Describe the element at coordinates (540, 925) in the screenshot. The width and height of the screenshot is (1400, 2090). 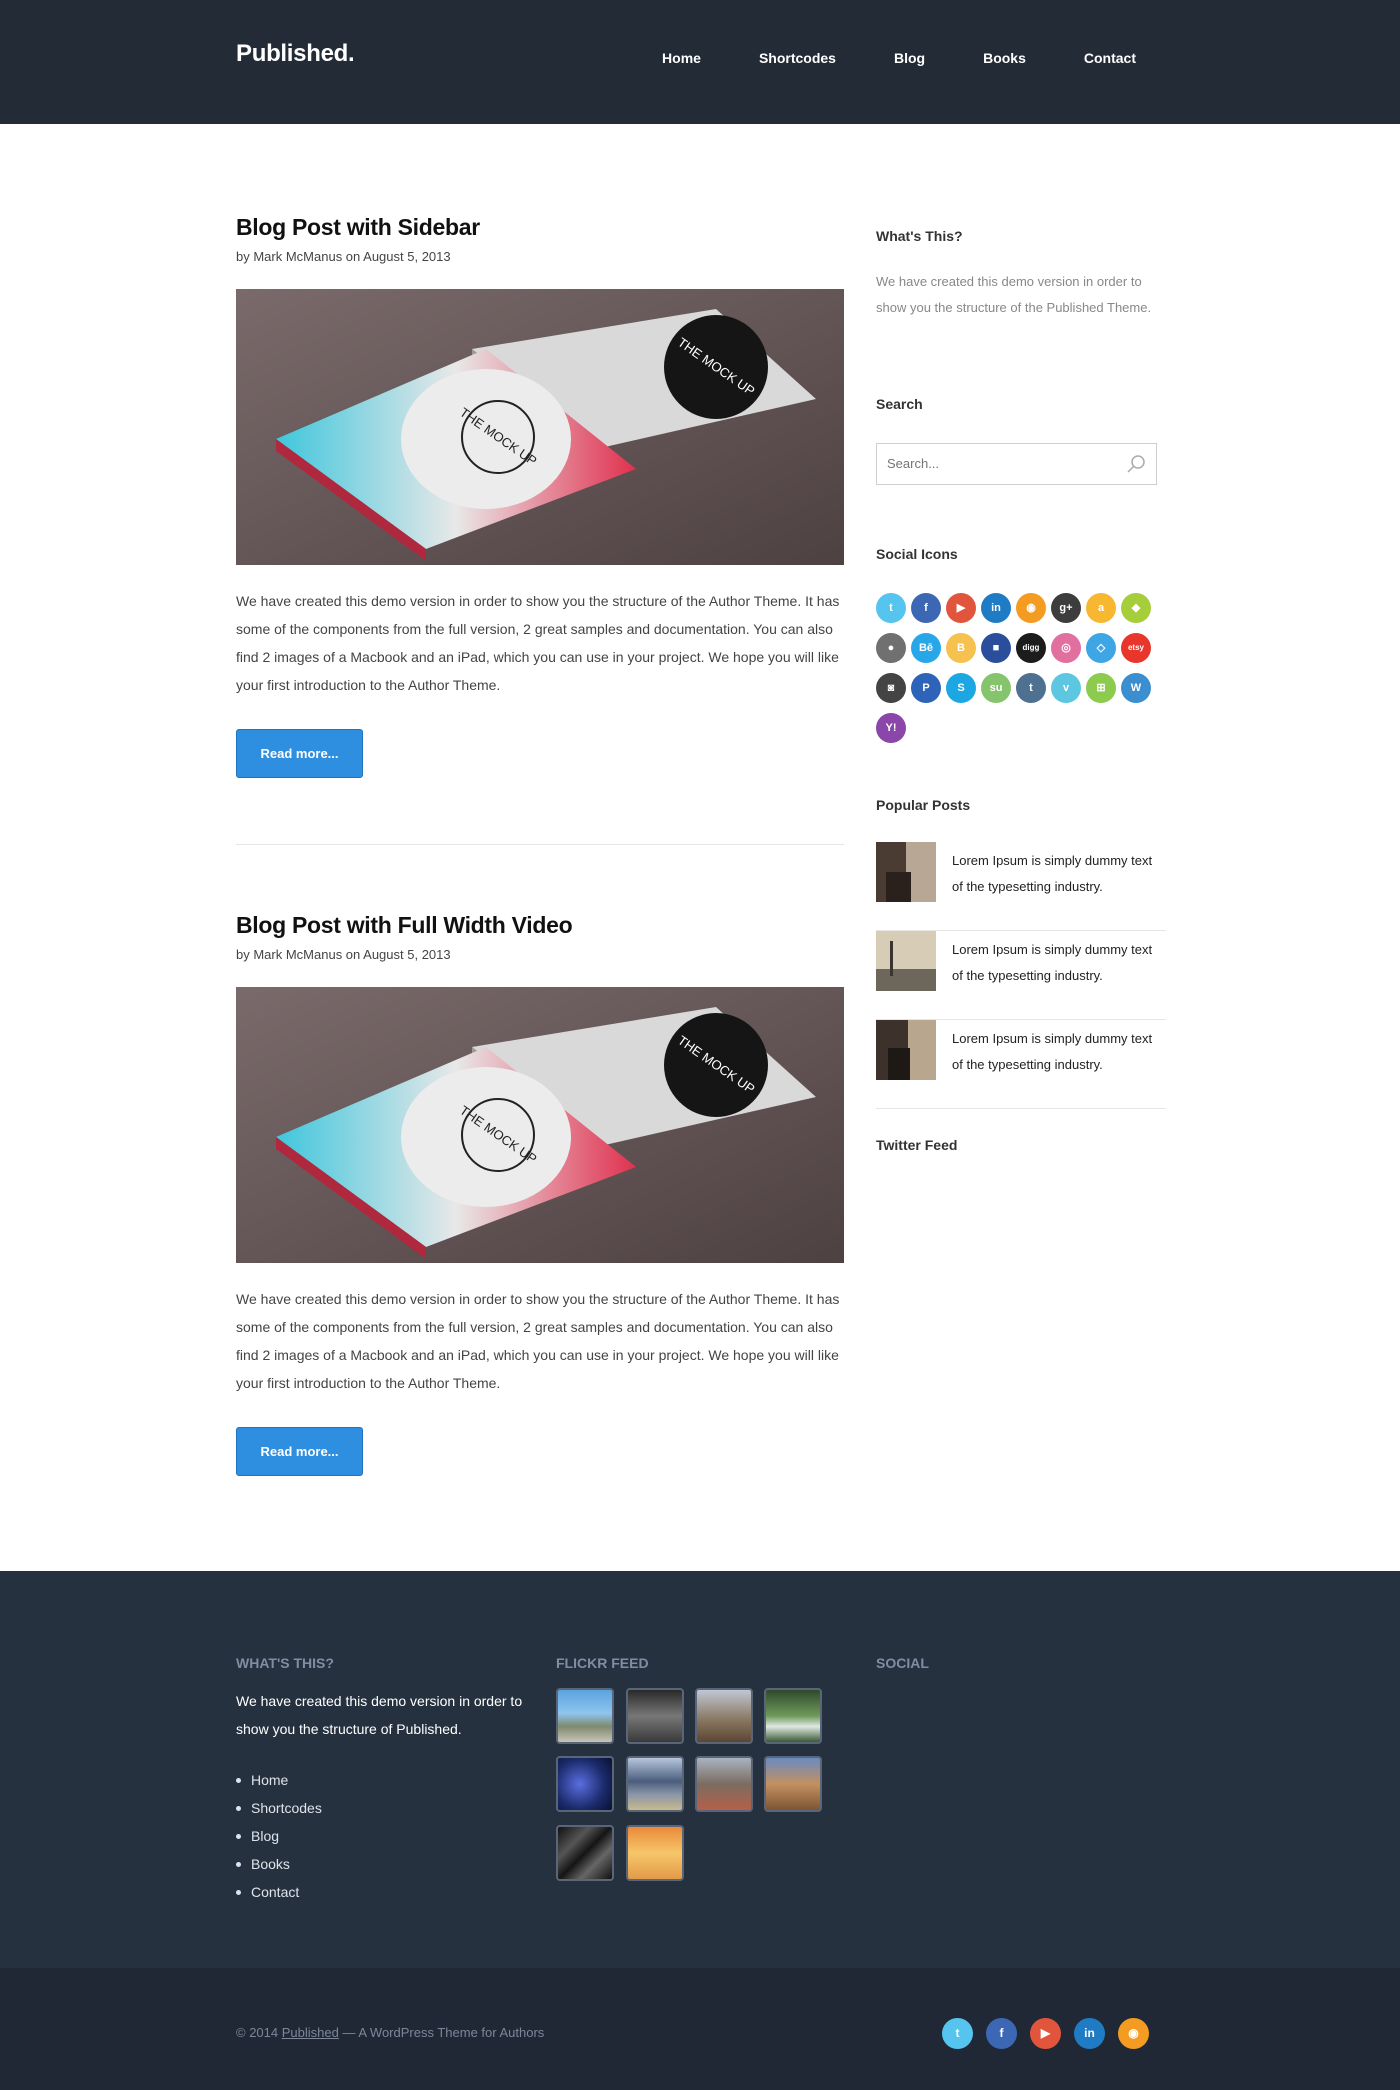
I see `post-title: Blog Post with Full Width Video` at that location.